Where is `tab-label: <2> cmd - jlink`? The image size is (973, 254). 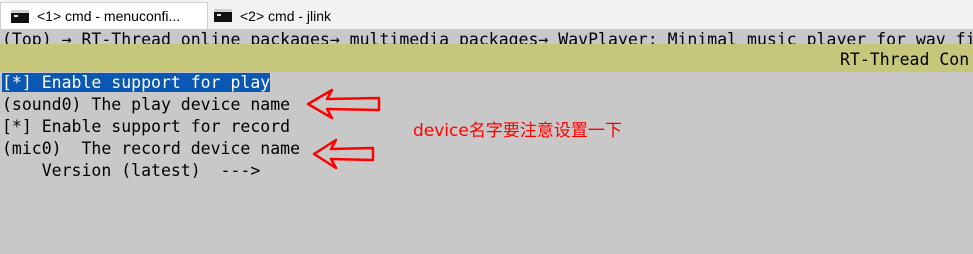 tab-label: <2> cmd - jlink is located at coordinates (286, 15).